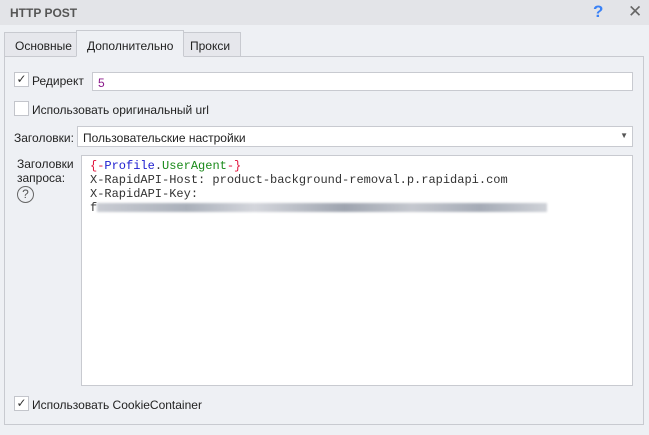  What do you see at coordinates (120, 110) in the screenshot?
I see `original-url-label: Использовать оригинальный url` at bounding box center [120, 110].